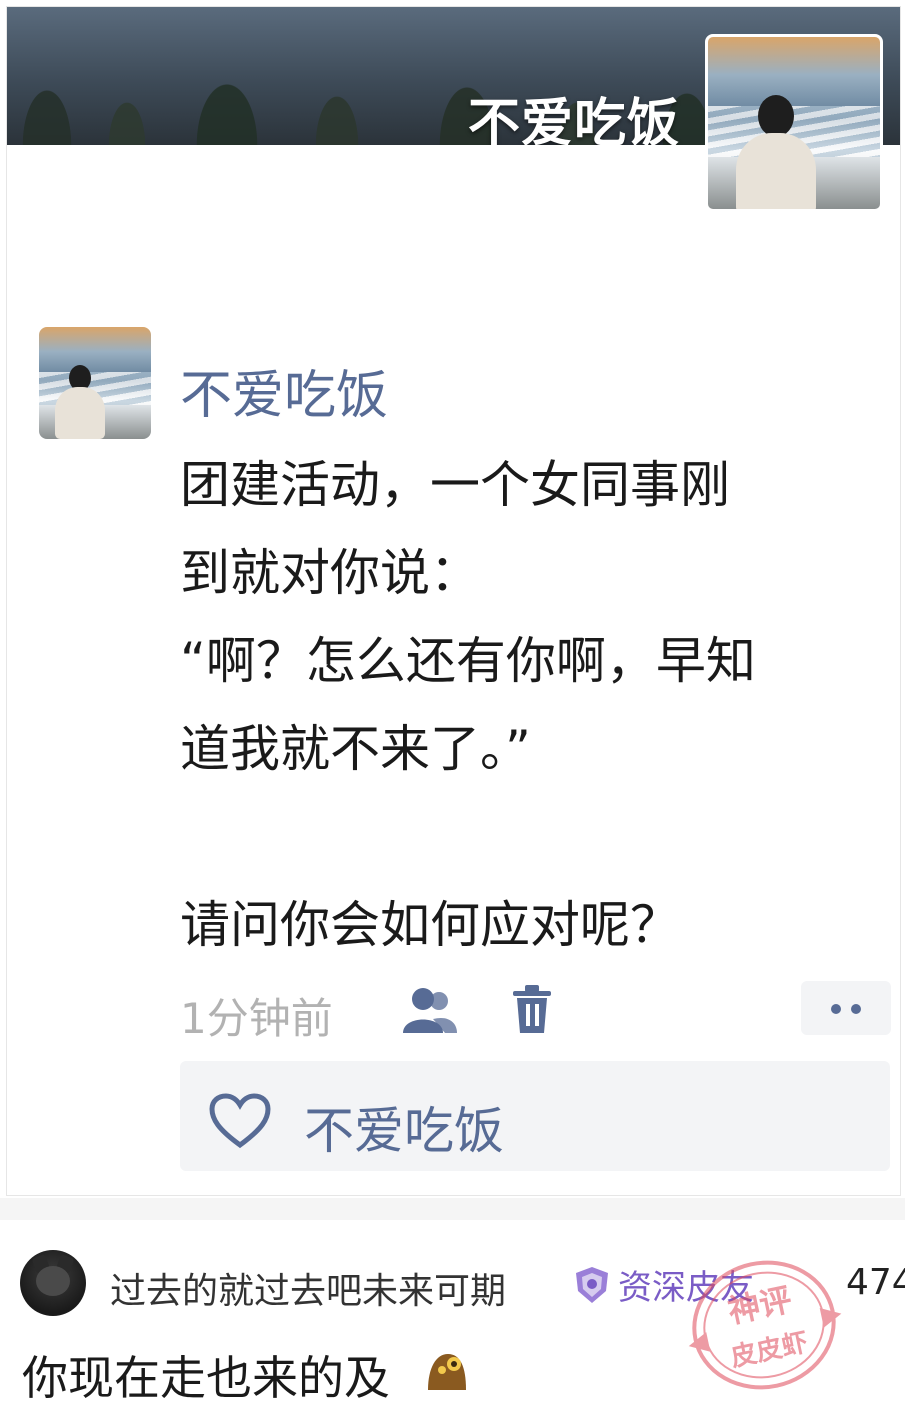 This screenshot has height=1423, width=905. Describe the element at coordinates (846, 1008) in the screenshot. I see `more-button` at that location.